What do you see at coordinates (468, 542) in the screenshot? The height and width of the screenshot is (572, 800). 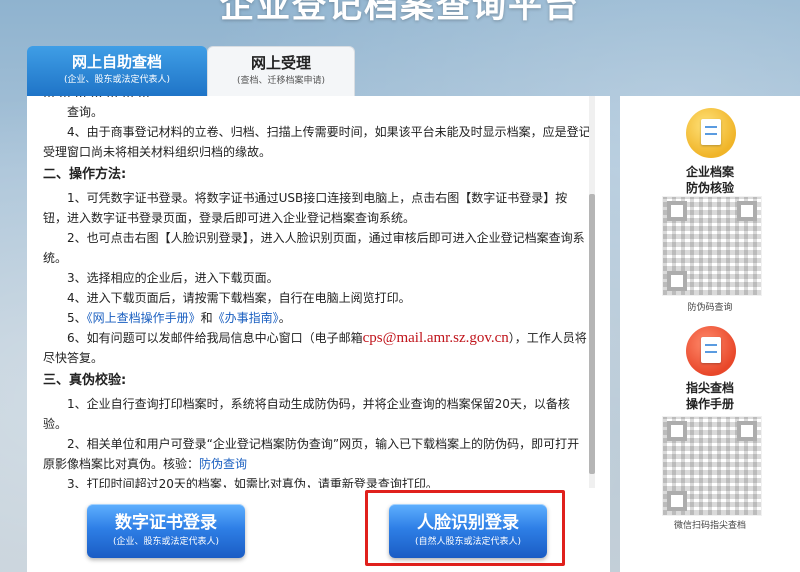 I see `face-login-sub: (自然人股东或法定代表人)` at bounding box center [468, 542].